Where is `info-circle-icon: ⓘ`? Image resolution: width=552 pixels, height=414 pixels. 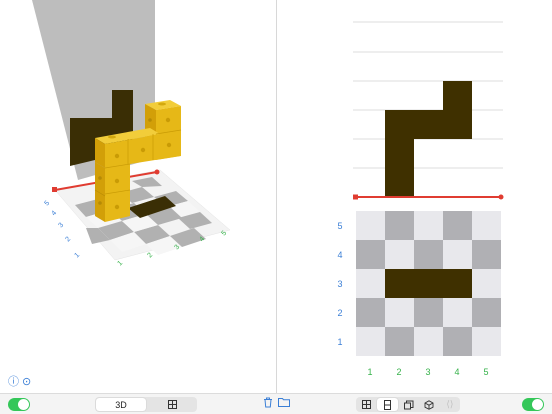 info-circle-icon: ⓘ is located at coordinates (13, 382).